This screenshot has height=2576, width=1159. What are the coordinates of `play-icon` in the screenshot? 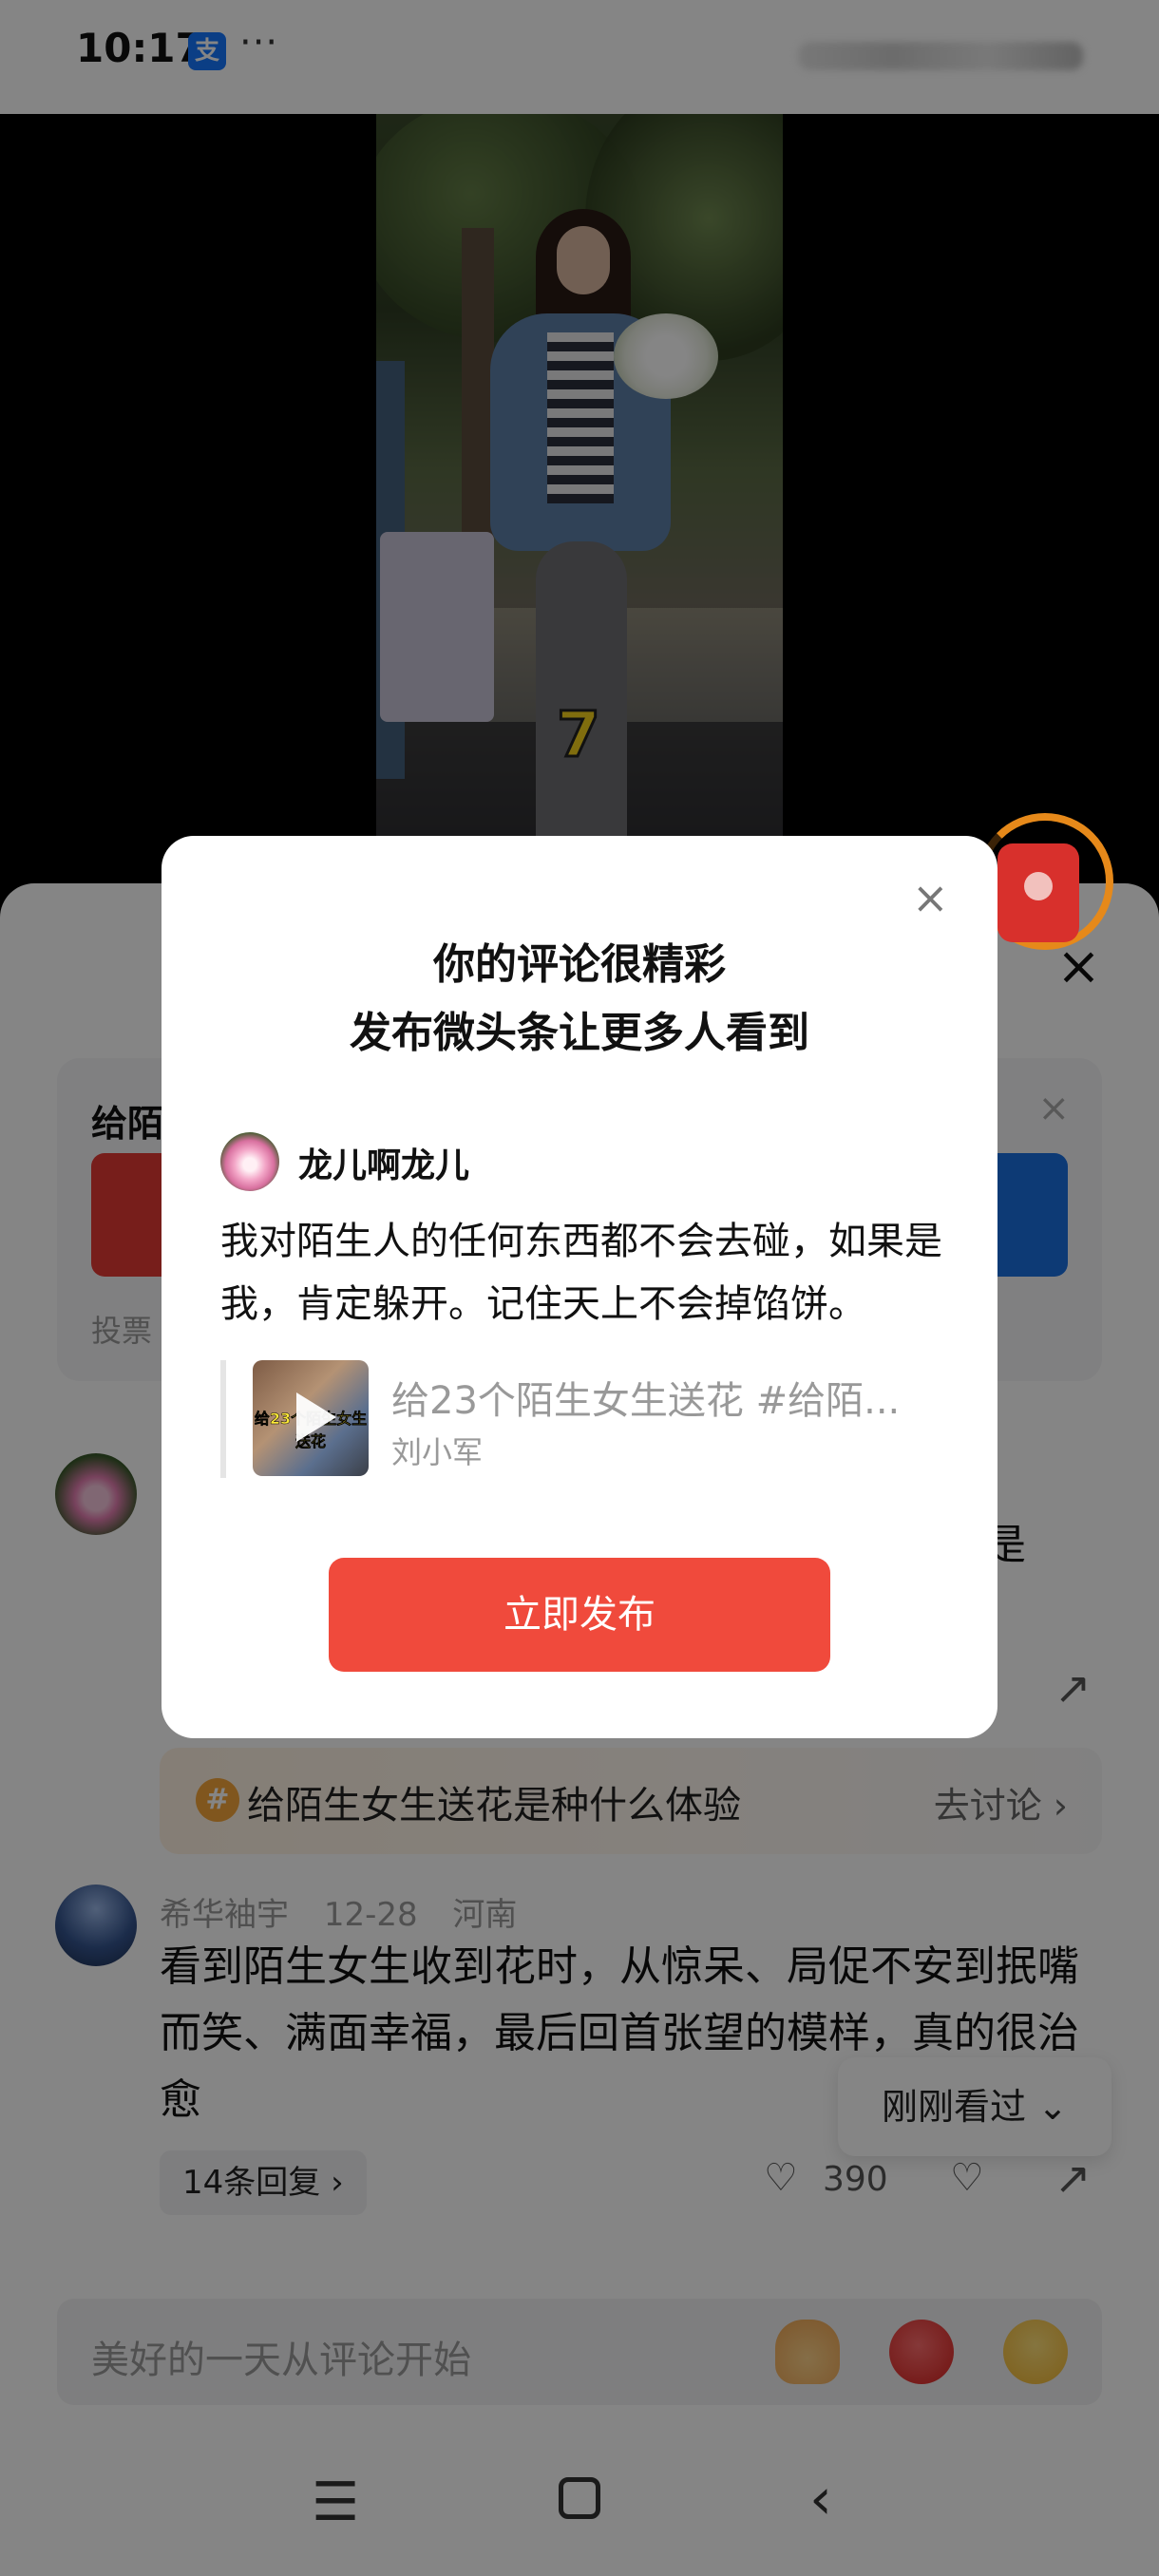 It's located at (316, 1417).